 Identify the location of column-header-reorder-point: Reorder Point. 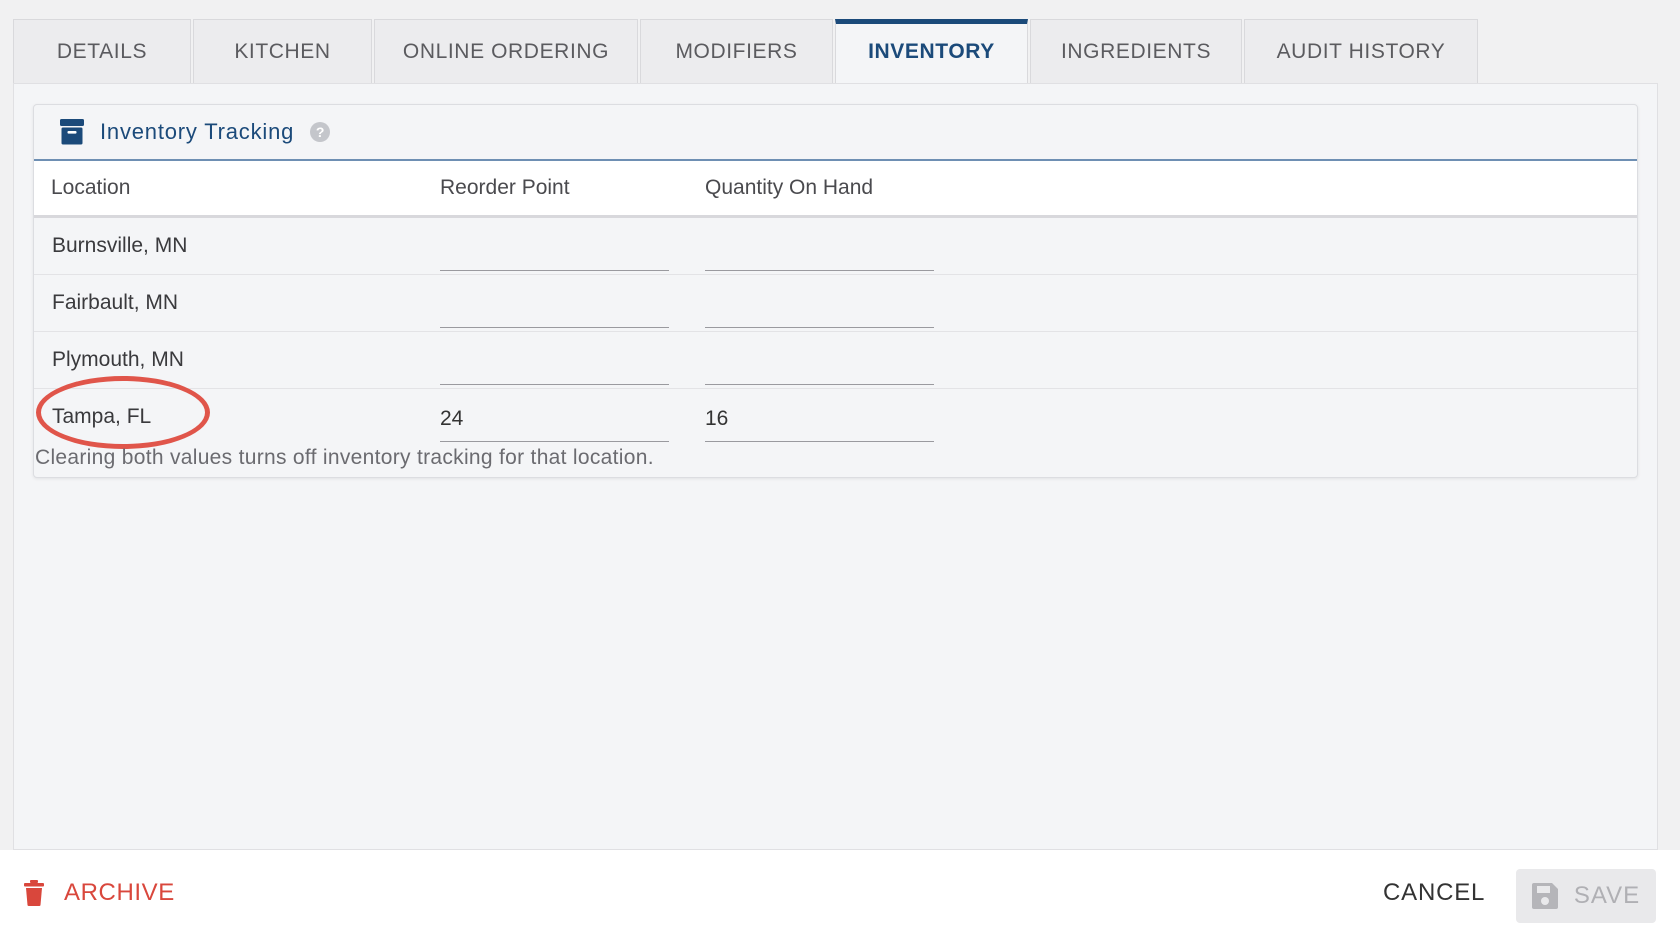
(505, 187).